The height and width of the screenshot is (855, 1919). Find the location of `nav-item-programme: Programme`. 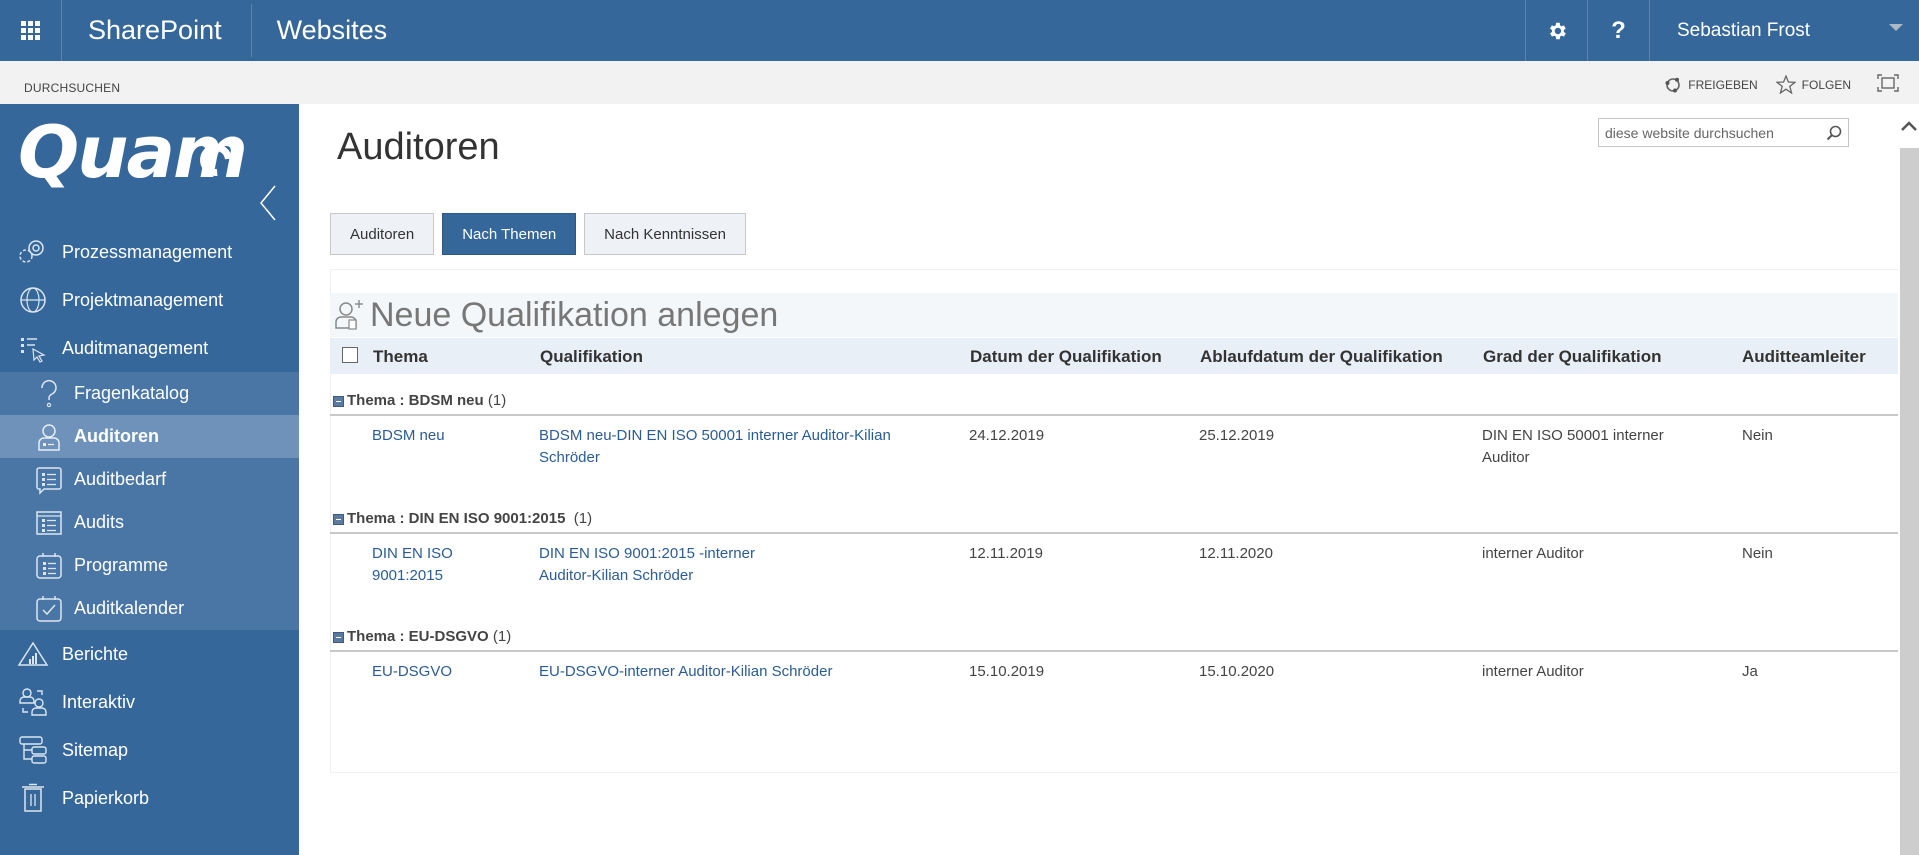

nav-item-programme: Programme is located at coordinates (149, 565).